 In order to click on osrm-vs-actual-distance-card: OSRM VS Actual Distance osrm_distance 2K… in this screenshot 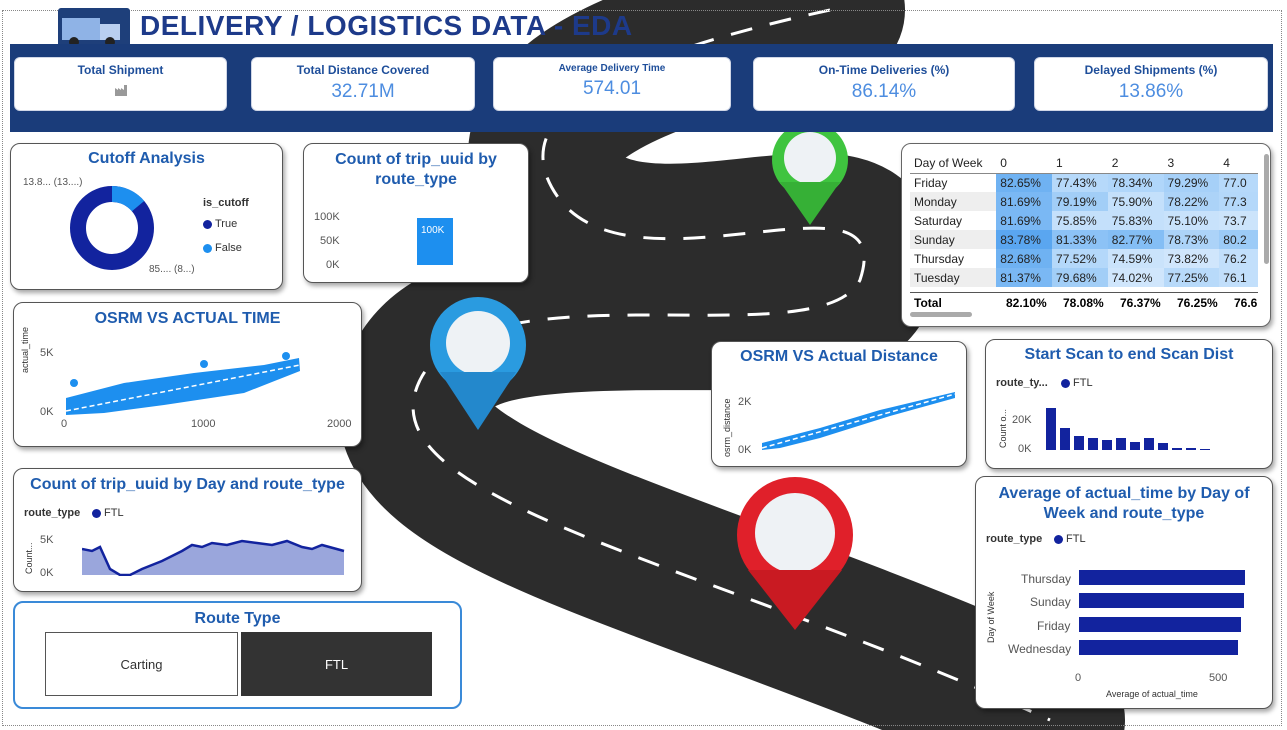, I will do `click(839, 404)`.